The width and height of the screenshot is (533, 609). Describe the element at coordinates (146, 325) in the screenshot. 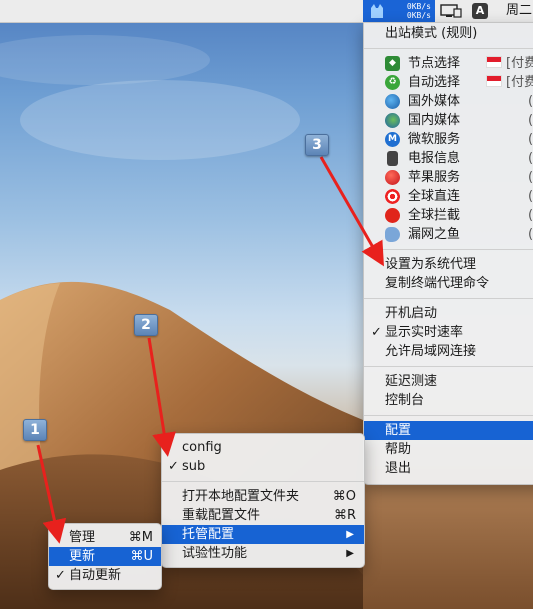

I see `step-badge-2: 2` at that location.